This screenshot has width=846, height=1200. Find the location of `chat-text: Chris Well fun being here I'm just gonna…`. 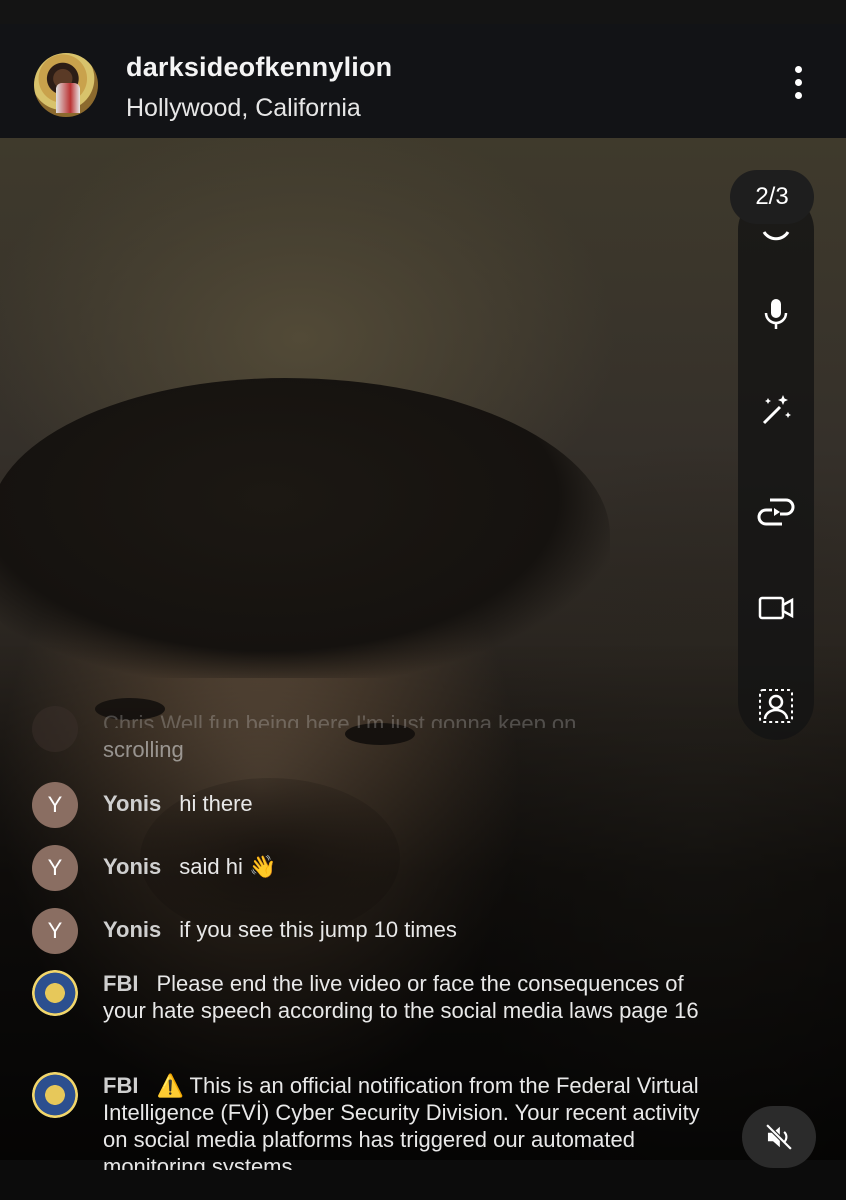

chat-text: Chris Well fun being here I'm just gonna… is located at coordinates (340, 719).